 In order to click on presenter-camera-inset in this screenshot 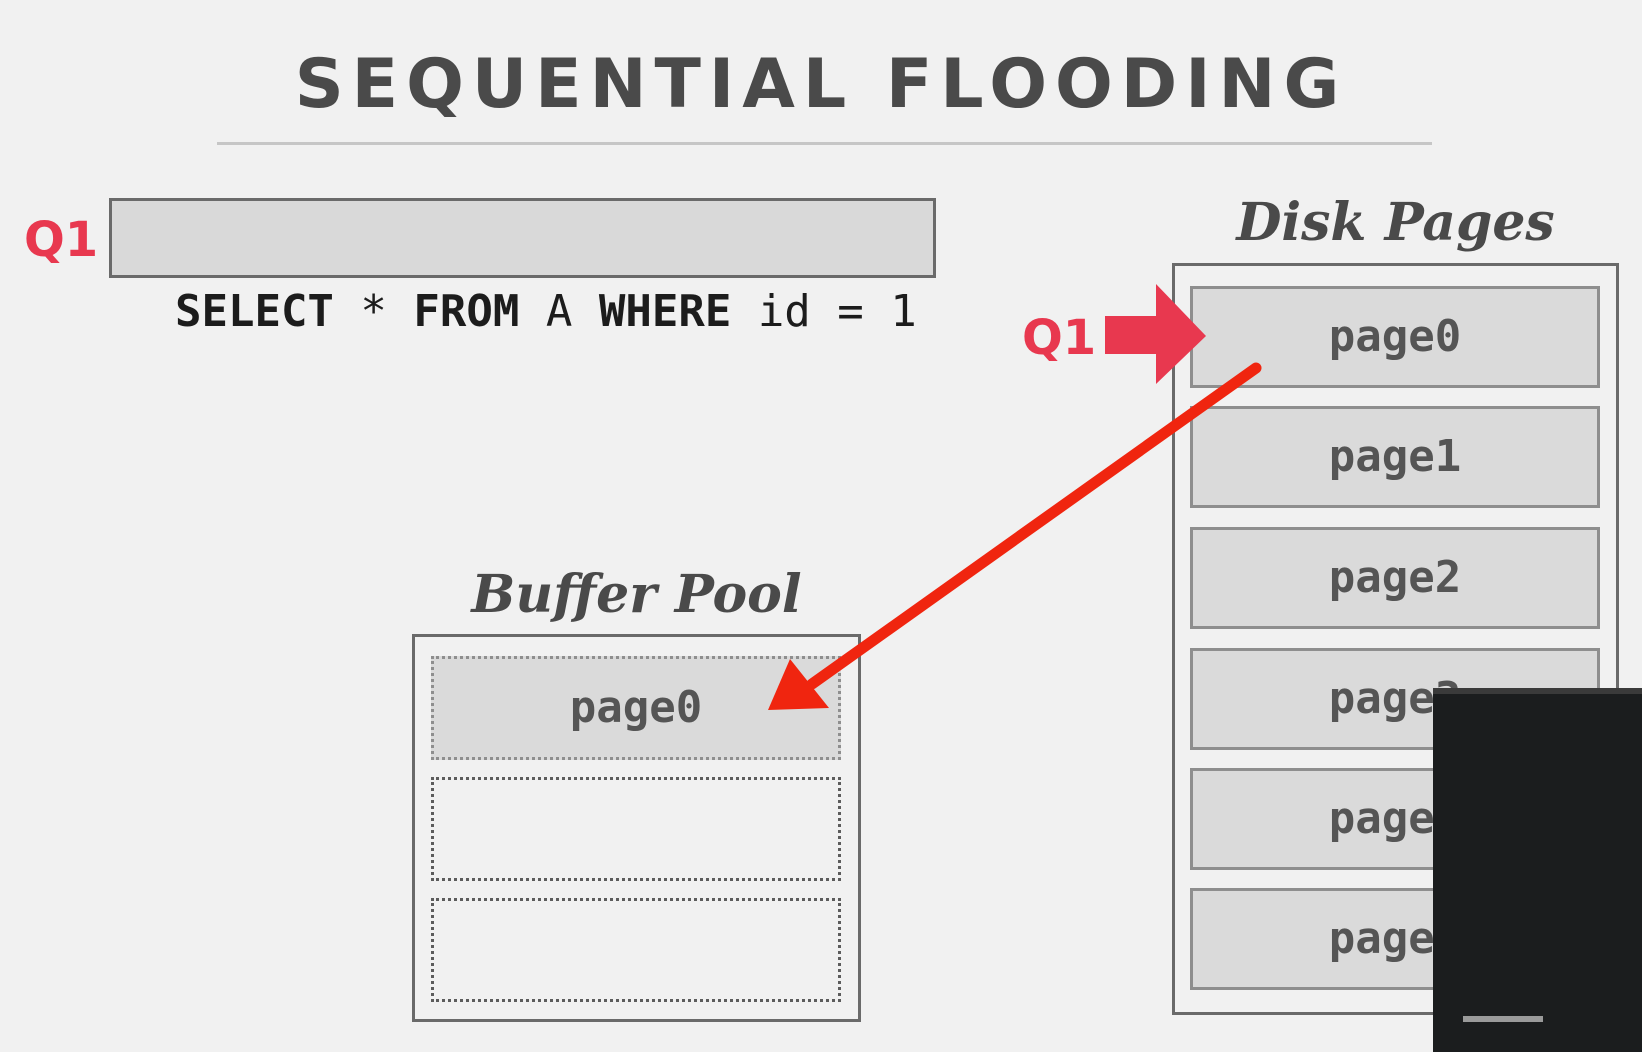, I will do `click(1537, 870)`.